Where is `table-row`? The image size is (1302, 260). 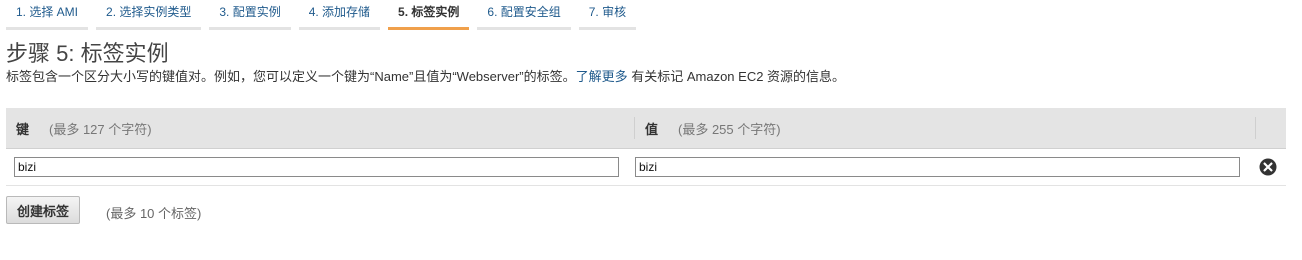
table-row is located at coordinates (646, 167).